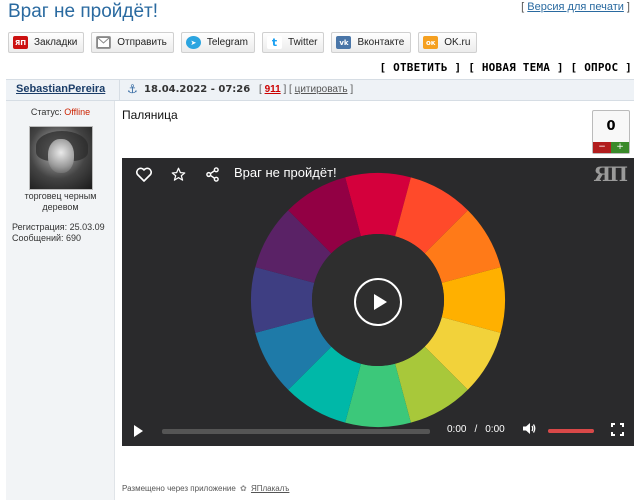 Image resolution: width=640 pixels, height=500 pixels. I want to click on header-divider, so click(119, 90).